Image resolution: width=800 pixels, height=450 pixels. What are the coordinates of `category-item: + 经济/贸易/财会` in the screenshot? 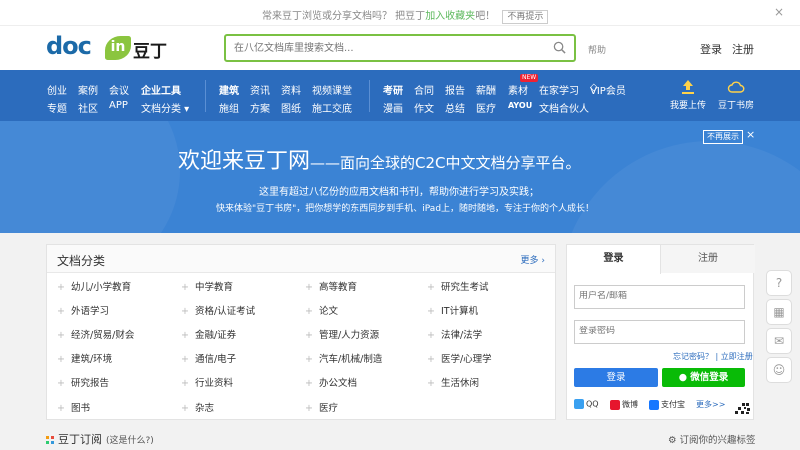 It's located at (95, 334).